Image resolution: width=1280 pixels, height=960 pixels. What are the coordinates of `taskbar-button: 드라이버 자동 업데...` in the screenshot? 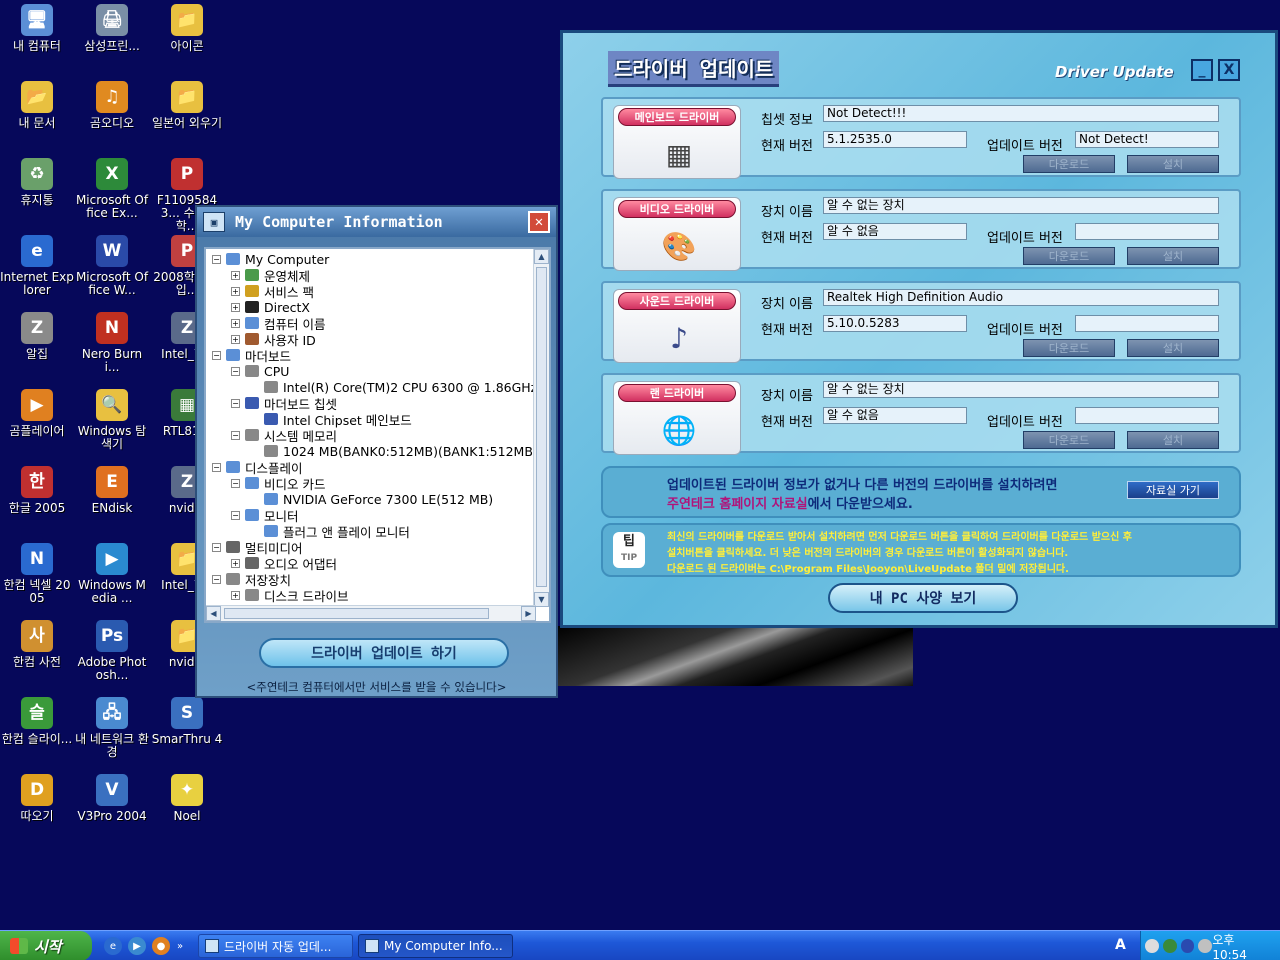 It's located at (275, 946).